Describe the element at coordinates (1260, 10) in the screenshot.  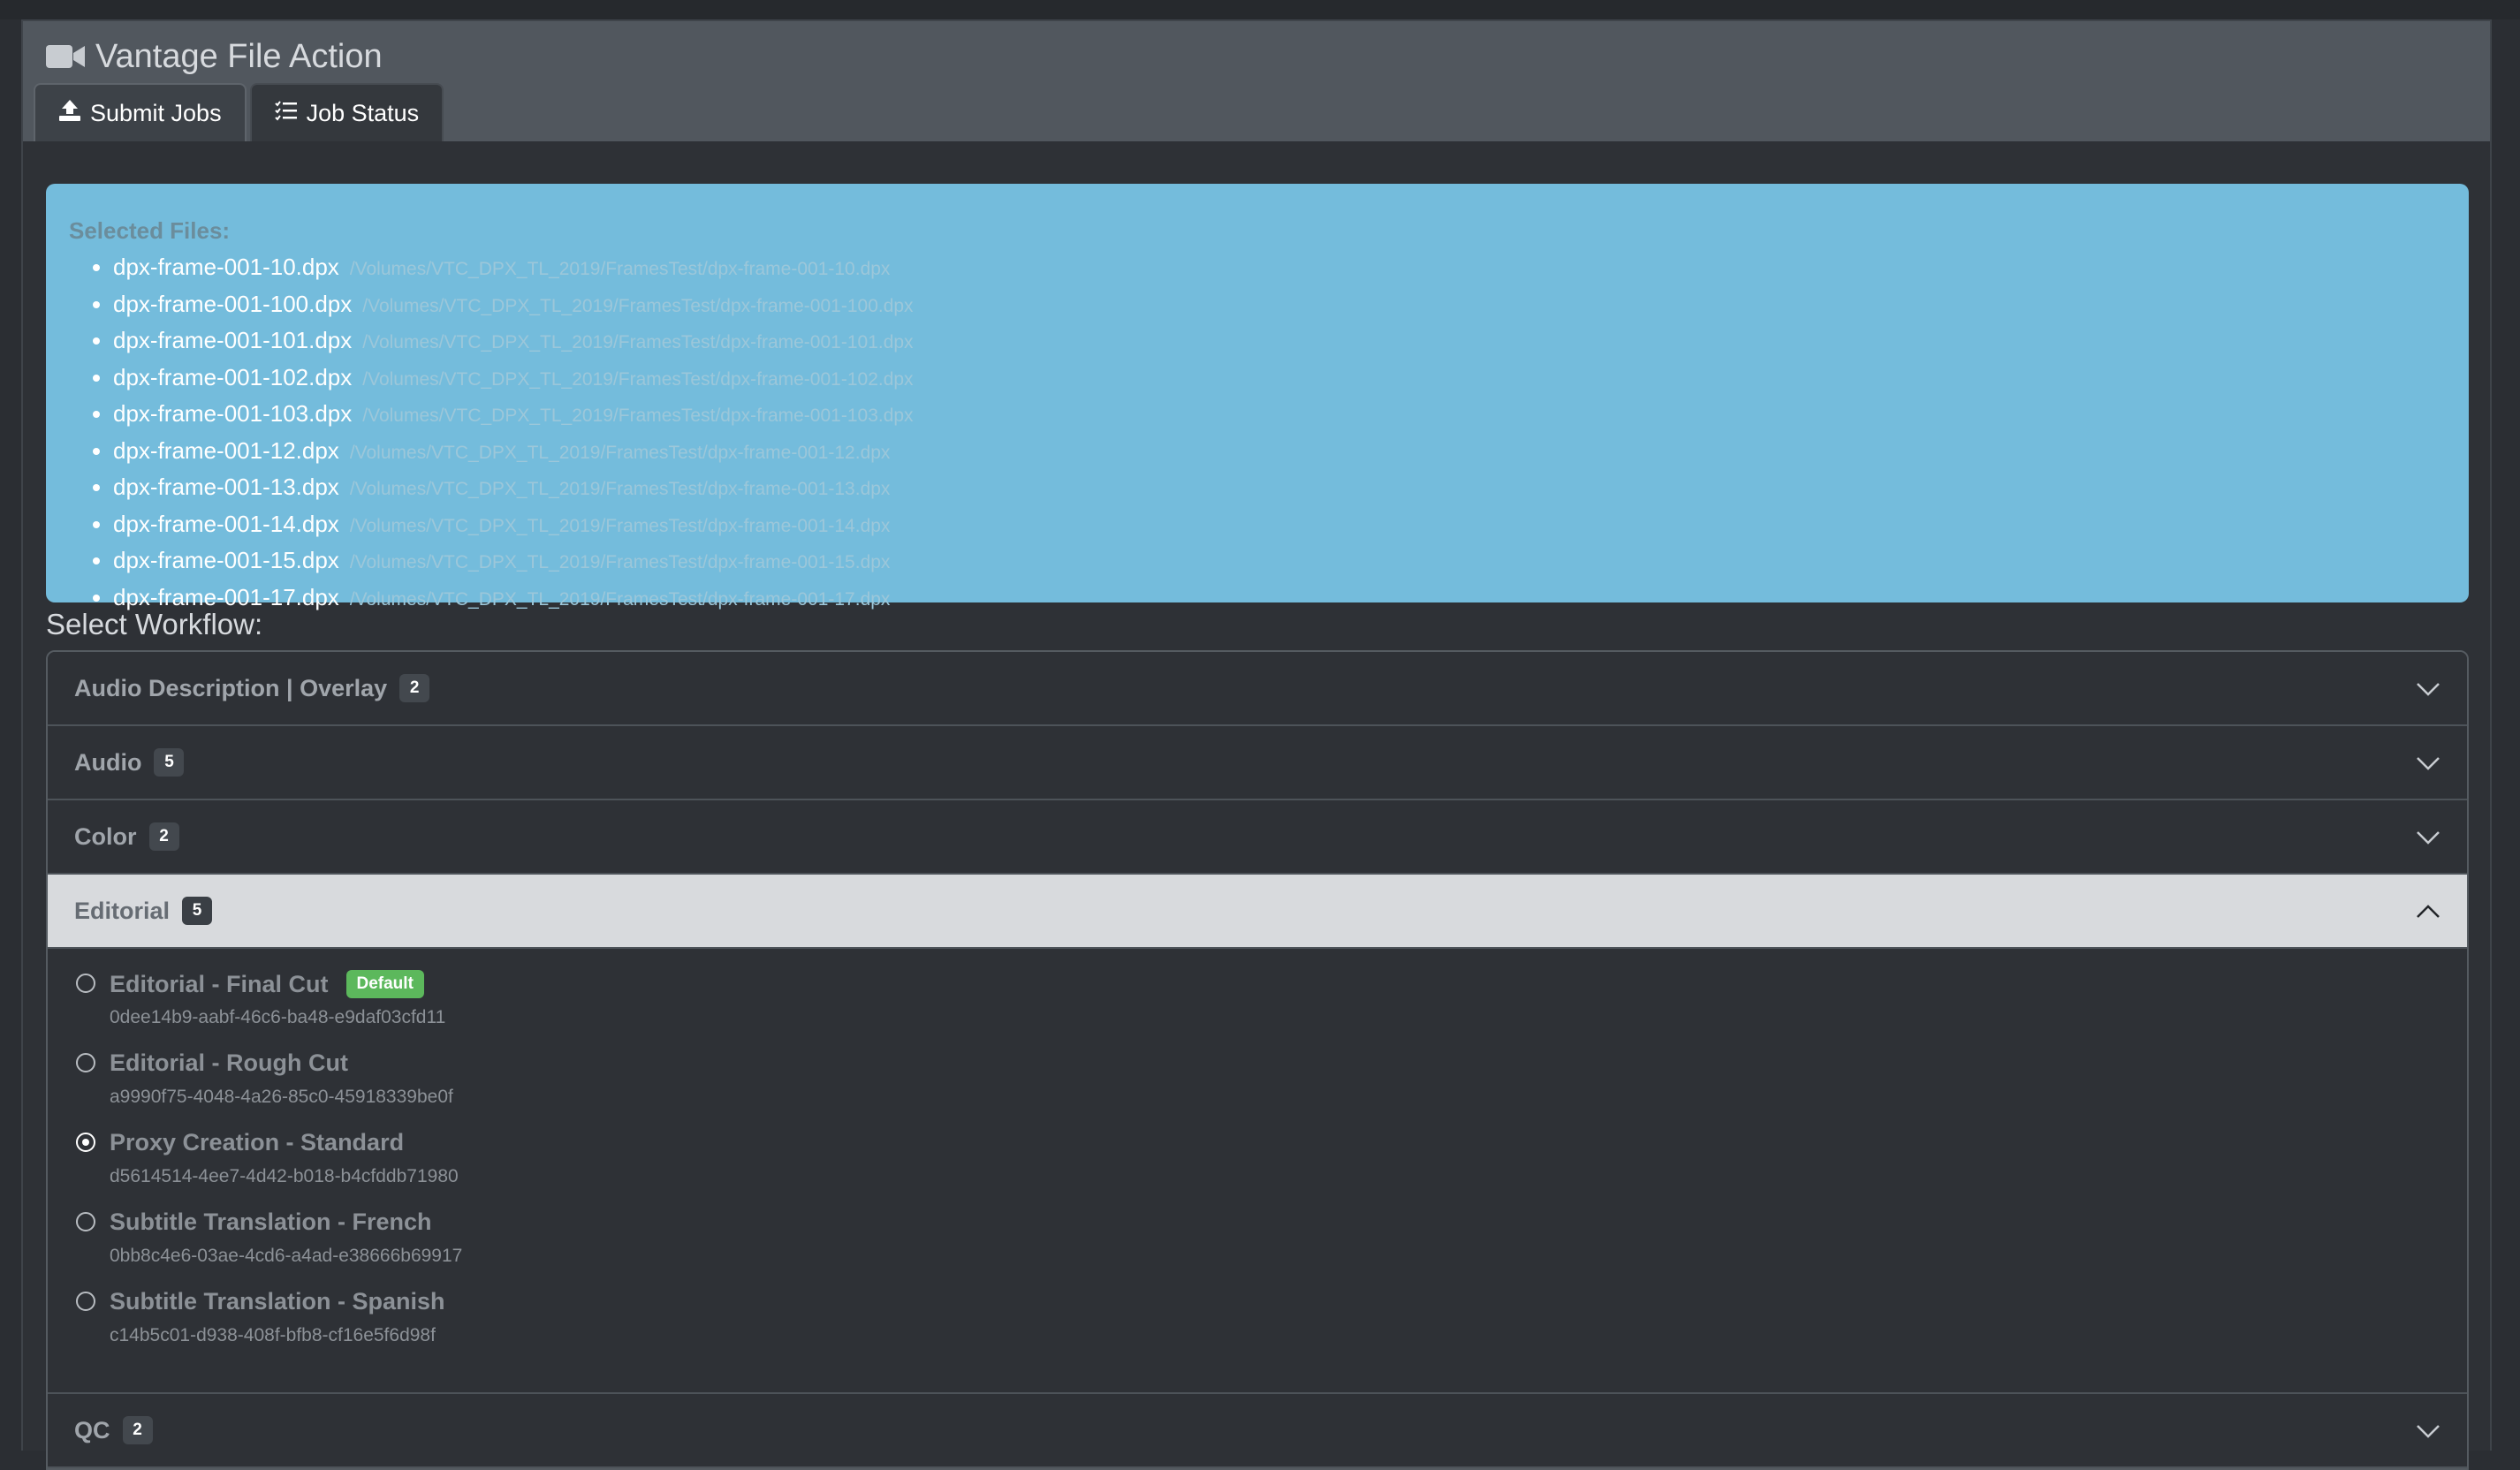
I see `top-bar` at that location.